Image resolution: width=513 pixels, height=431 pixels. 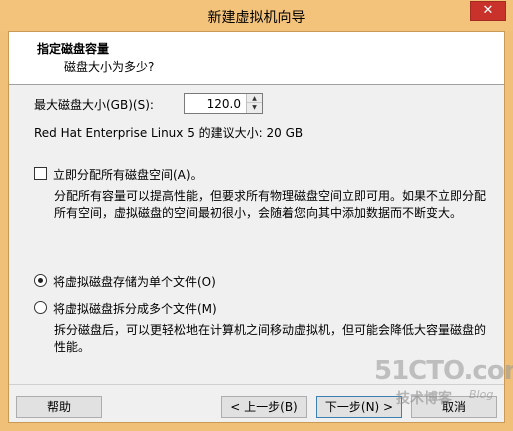 I want to click on page-title: 指定磁盘容量, so click(x=73, y=49).